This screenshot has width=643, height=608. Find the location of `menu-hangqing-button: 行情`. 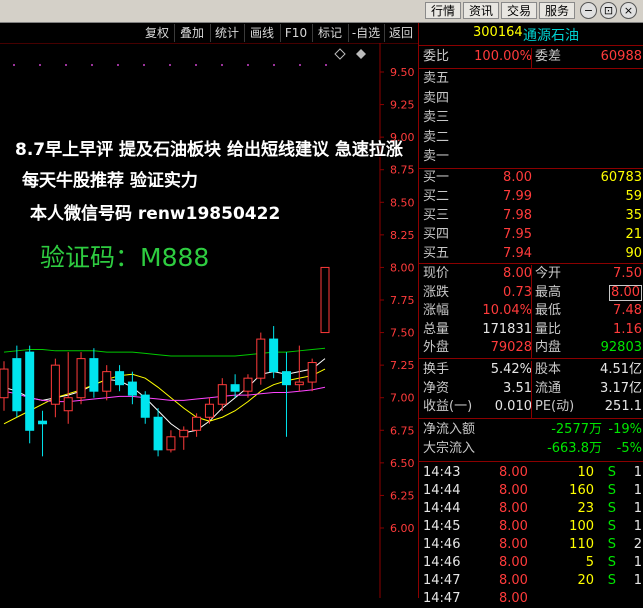

menu-hangqing-button: 行情 is located at coordinates (443, 10).